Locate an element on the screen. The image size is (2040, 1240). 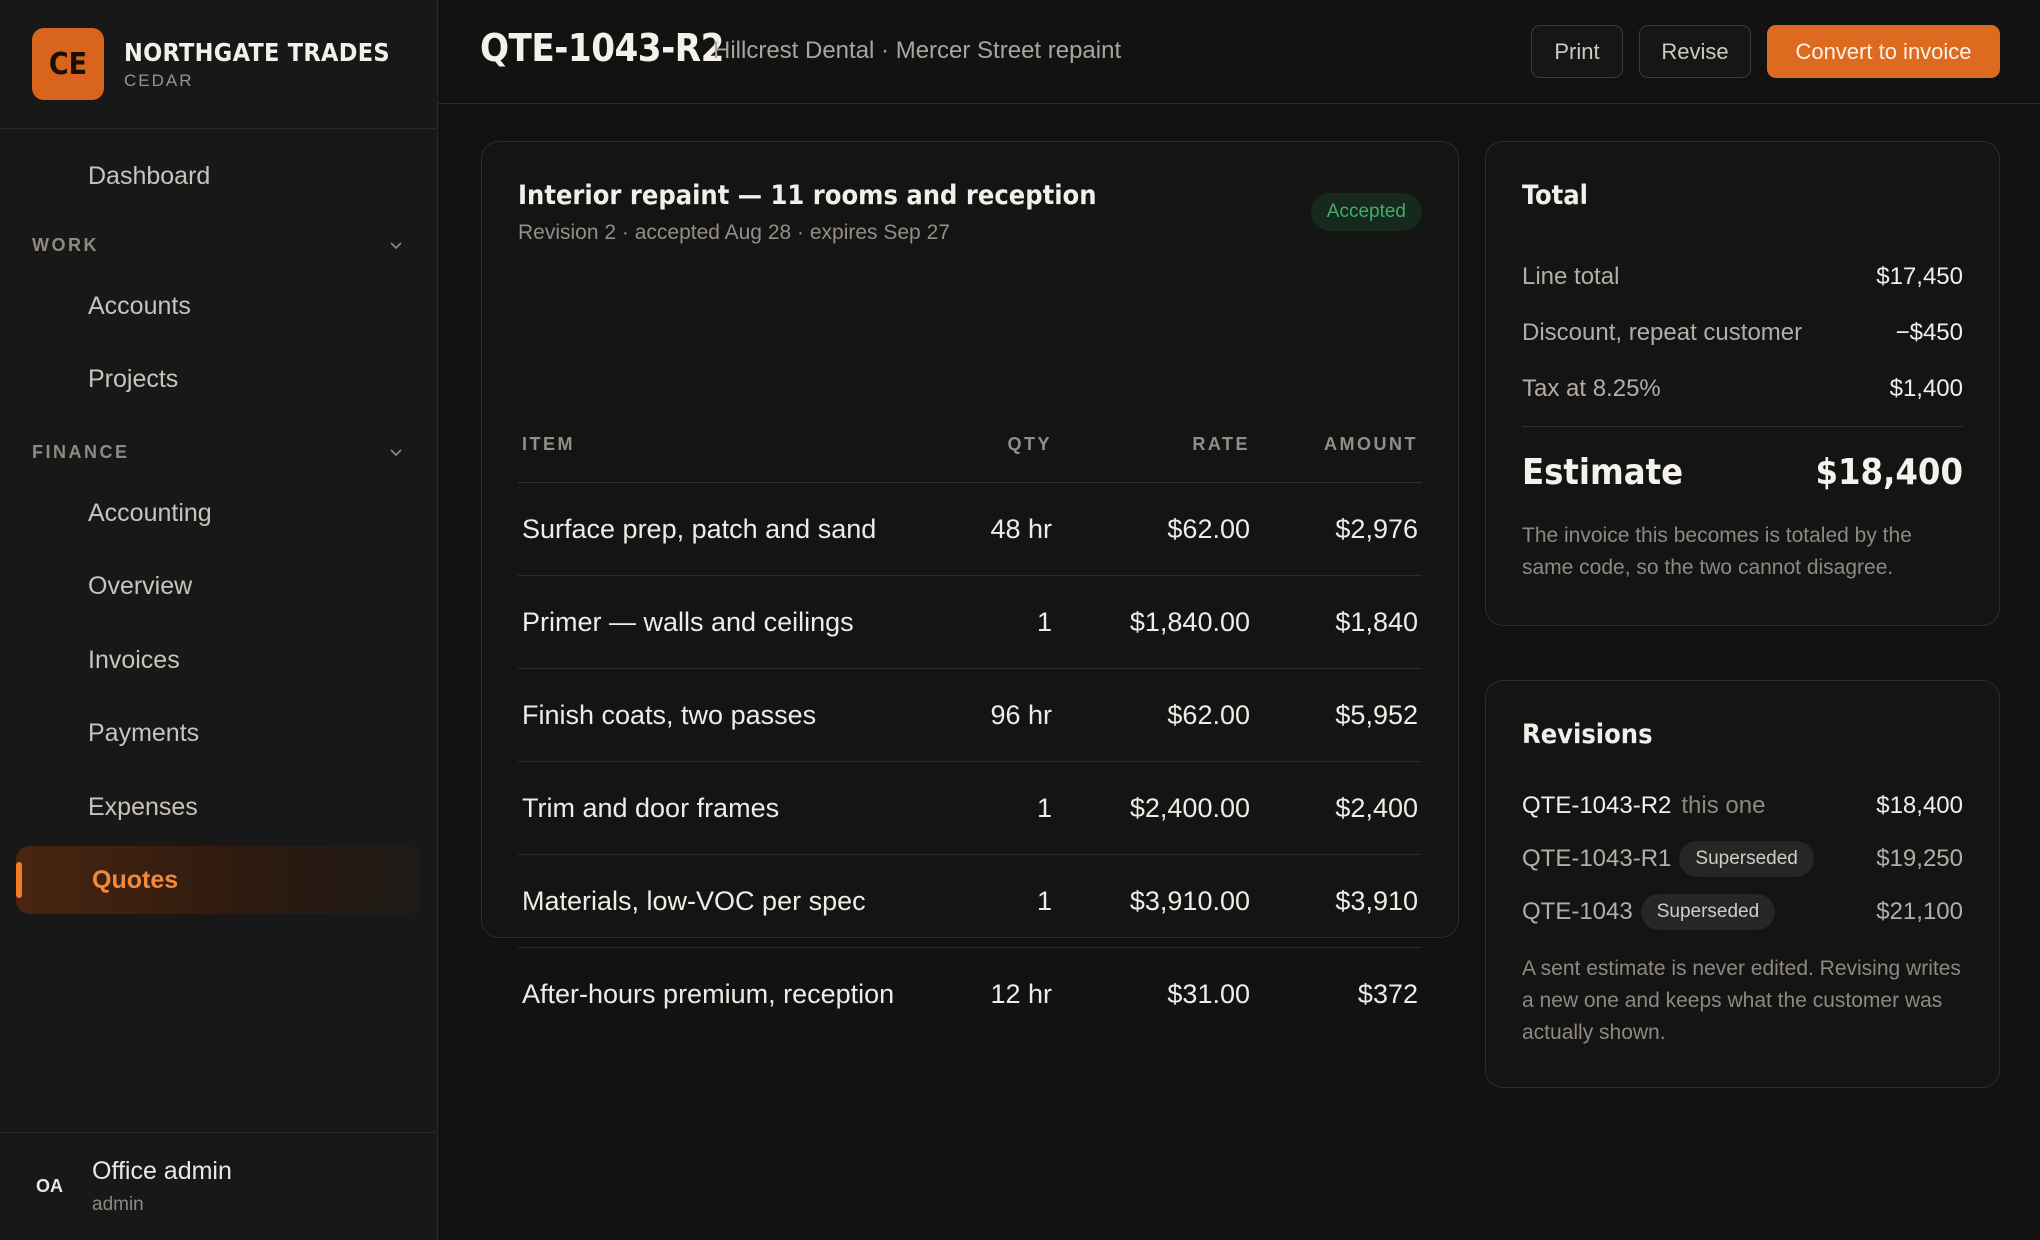
sidebar-section-work: WORK is located at coordinates (219, 245).